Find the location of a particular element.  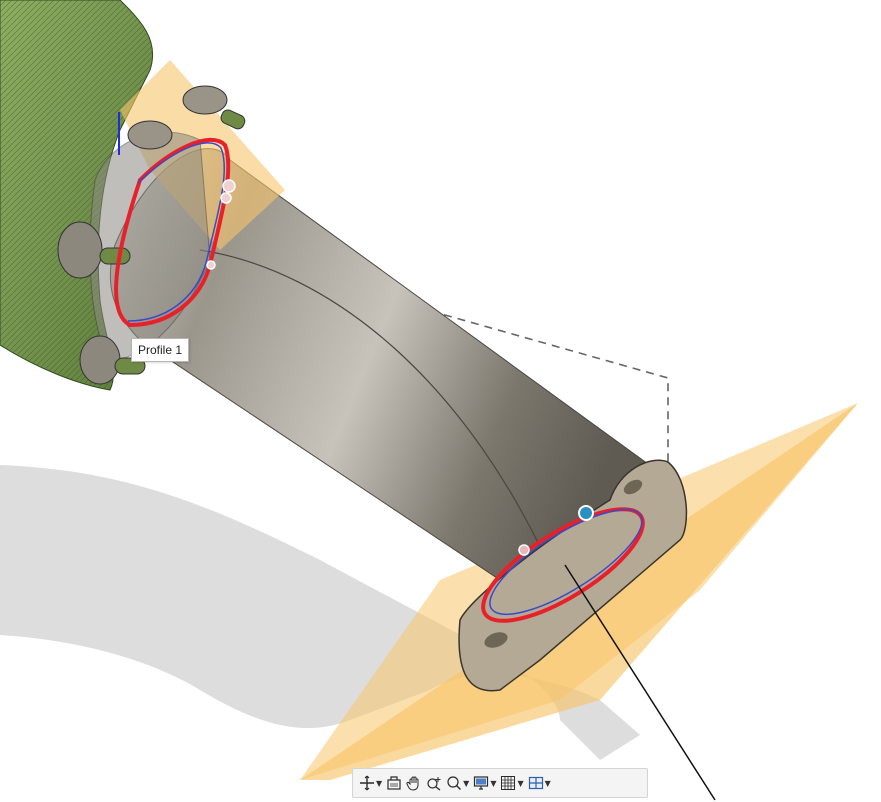

display-settings-icon is located at coordinates (481, 783).